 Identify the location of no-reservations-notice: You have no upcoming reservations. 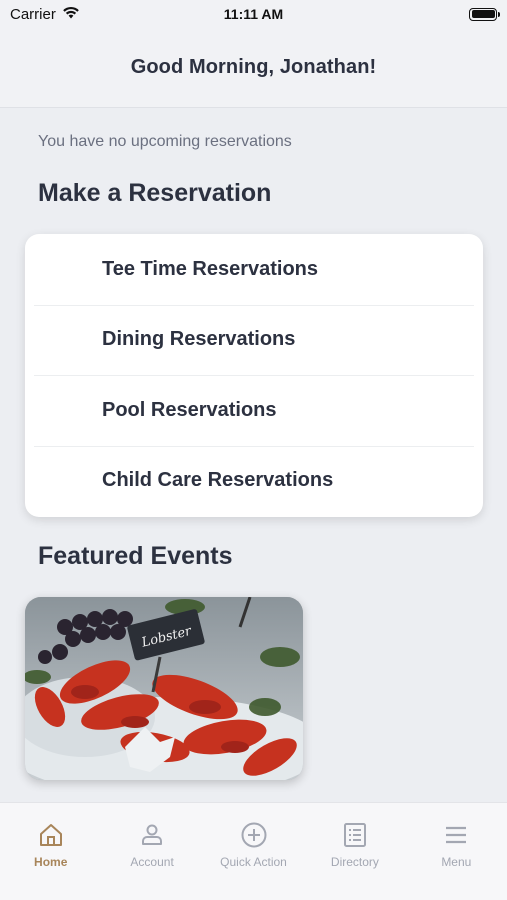
(165, 141).